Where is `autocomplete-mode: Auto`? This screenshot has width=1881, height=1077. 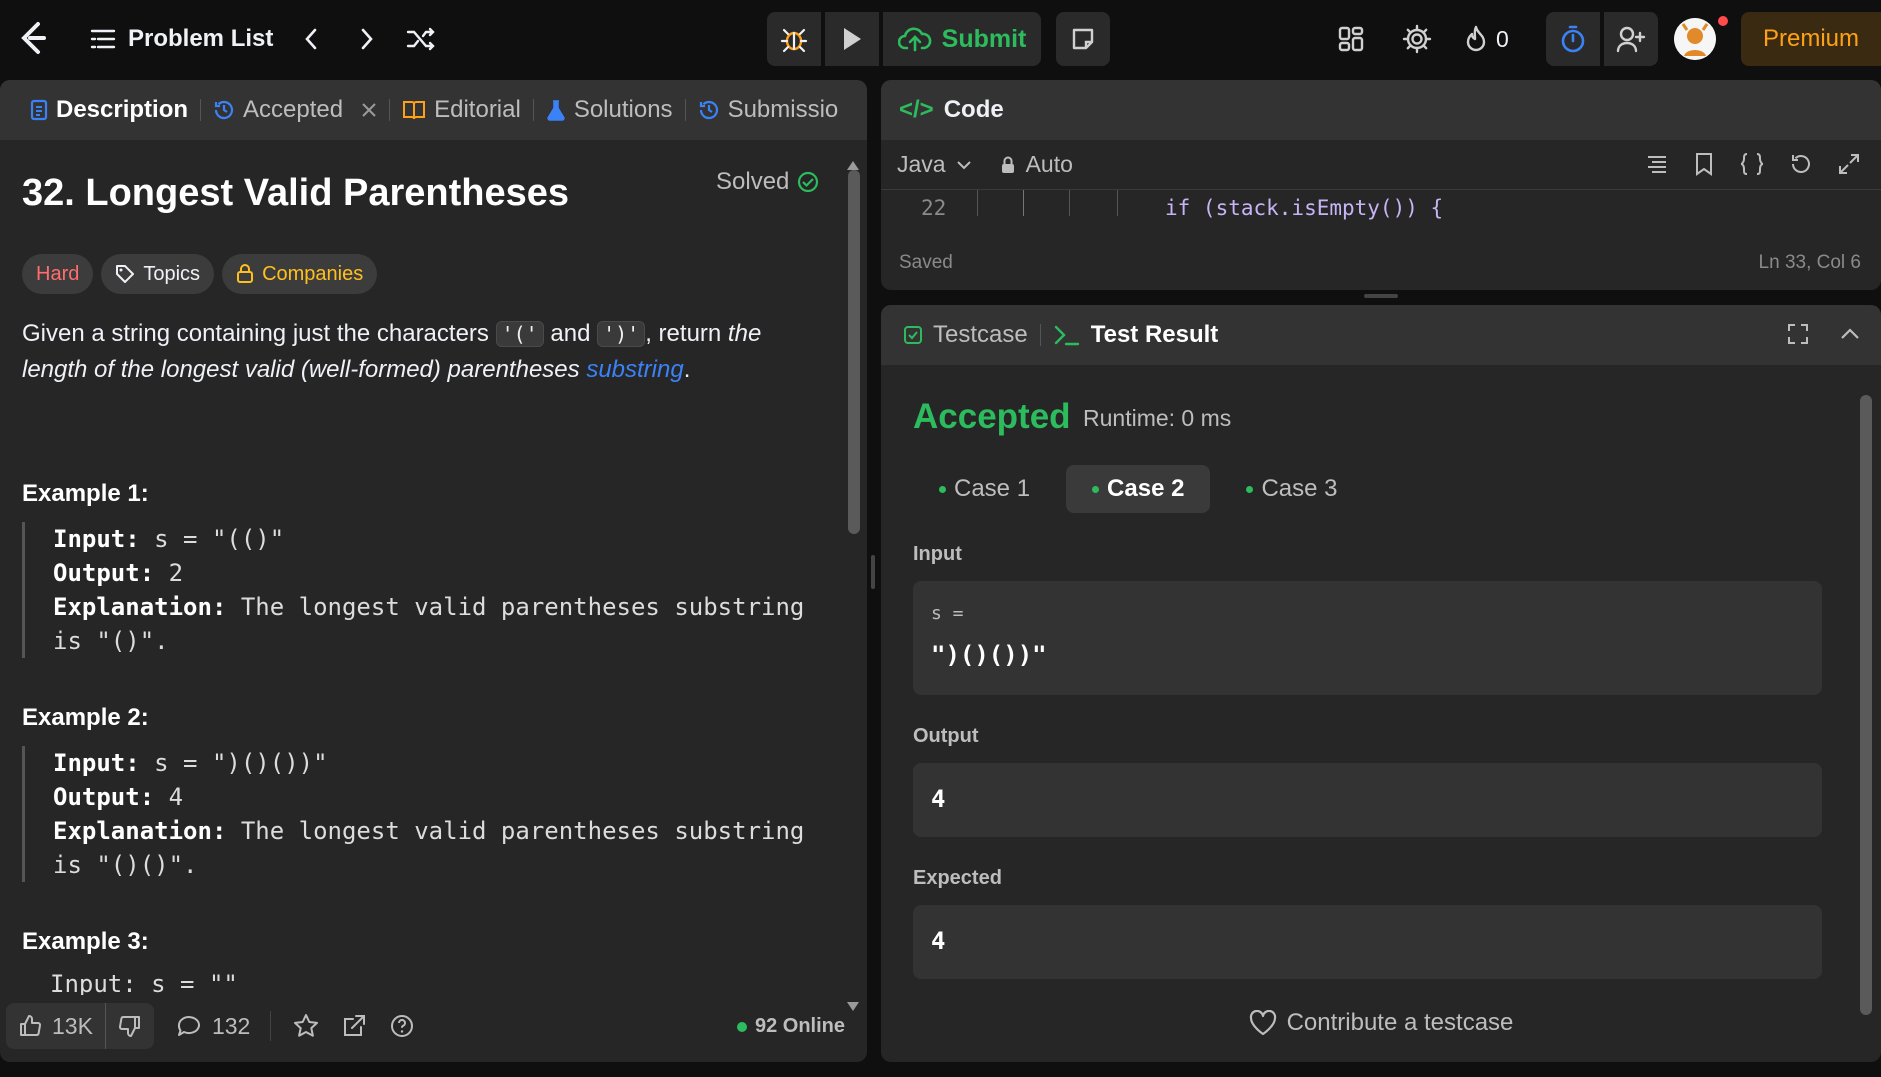
autocomplete-mode: Auto is located at coordinates (1036, 164).